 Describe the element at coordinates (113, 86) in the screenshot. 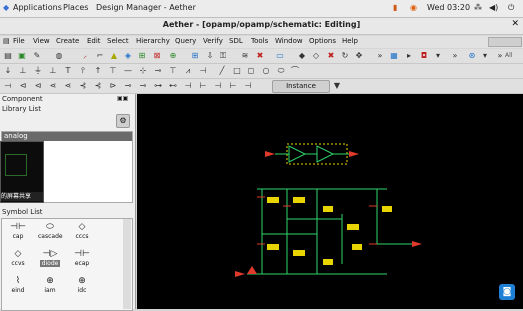

I see `diode-icon: ⊳` at that location.